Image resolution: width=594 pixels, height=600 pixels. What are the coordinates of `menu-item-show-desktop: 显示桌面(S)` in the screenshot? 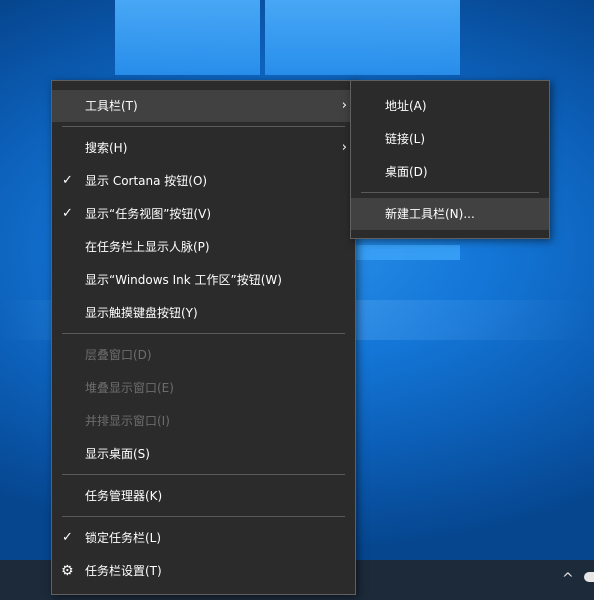 It's located at (203, 454).